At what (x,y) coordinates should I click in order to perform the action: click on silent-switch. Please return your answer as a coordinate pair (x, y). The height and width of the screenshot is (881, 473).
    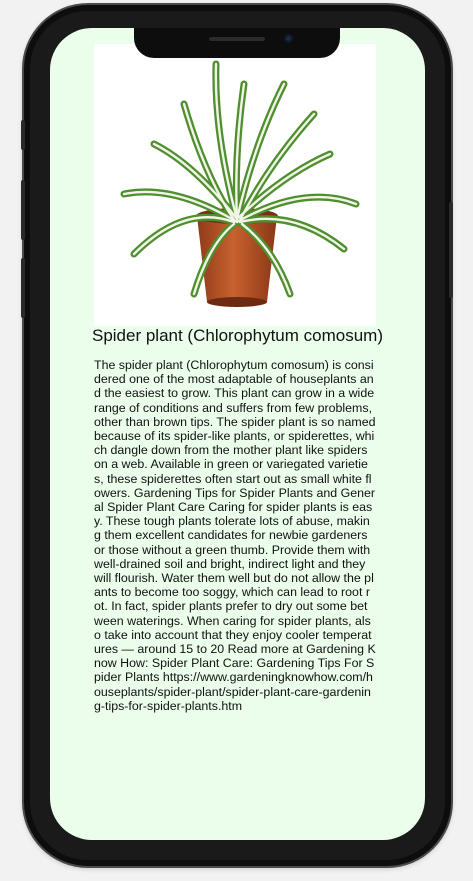
    Looking at the image, I should click on (23, 135).